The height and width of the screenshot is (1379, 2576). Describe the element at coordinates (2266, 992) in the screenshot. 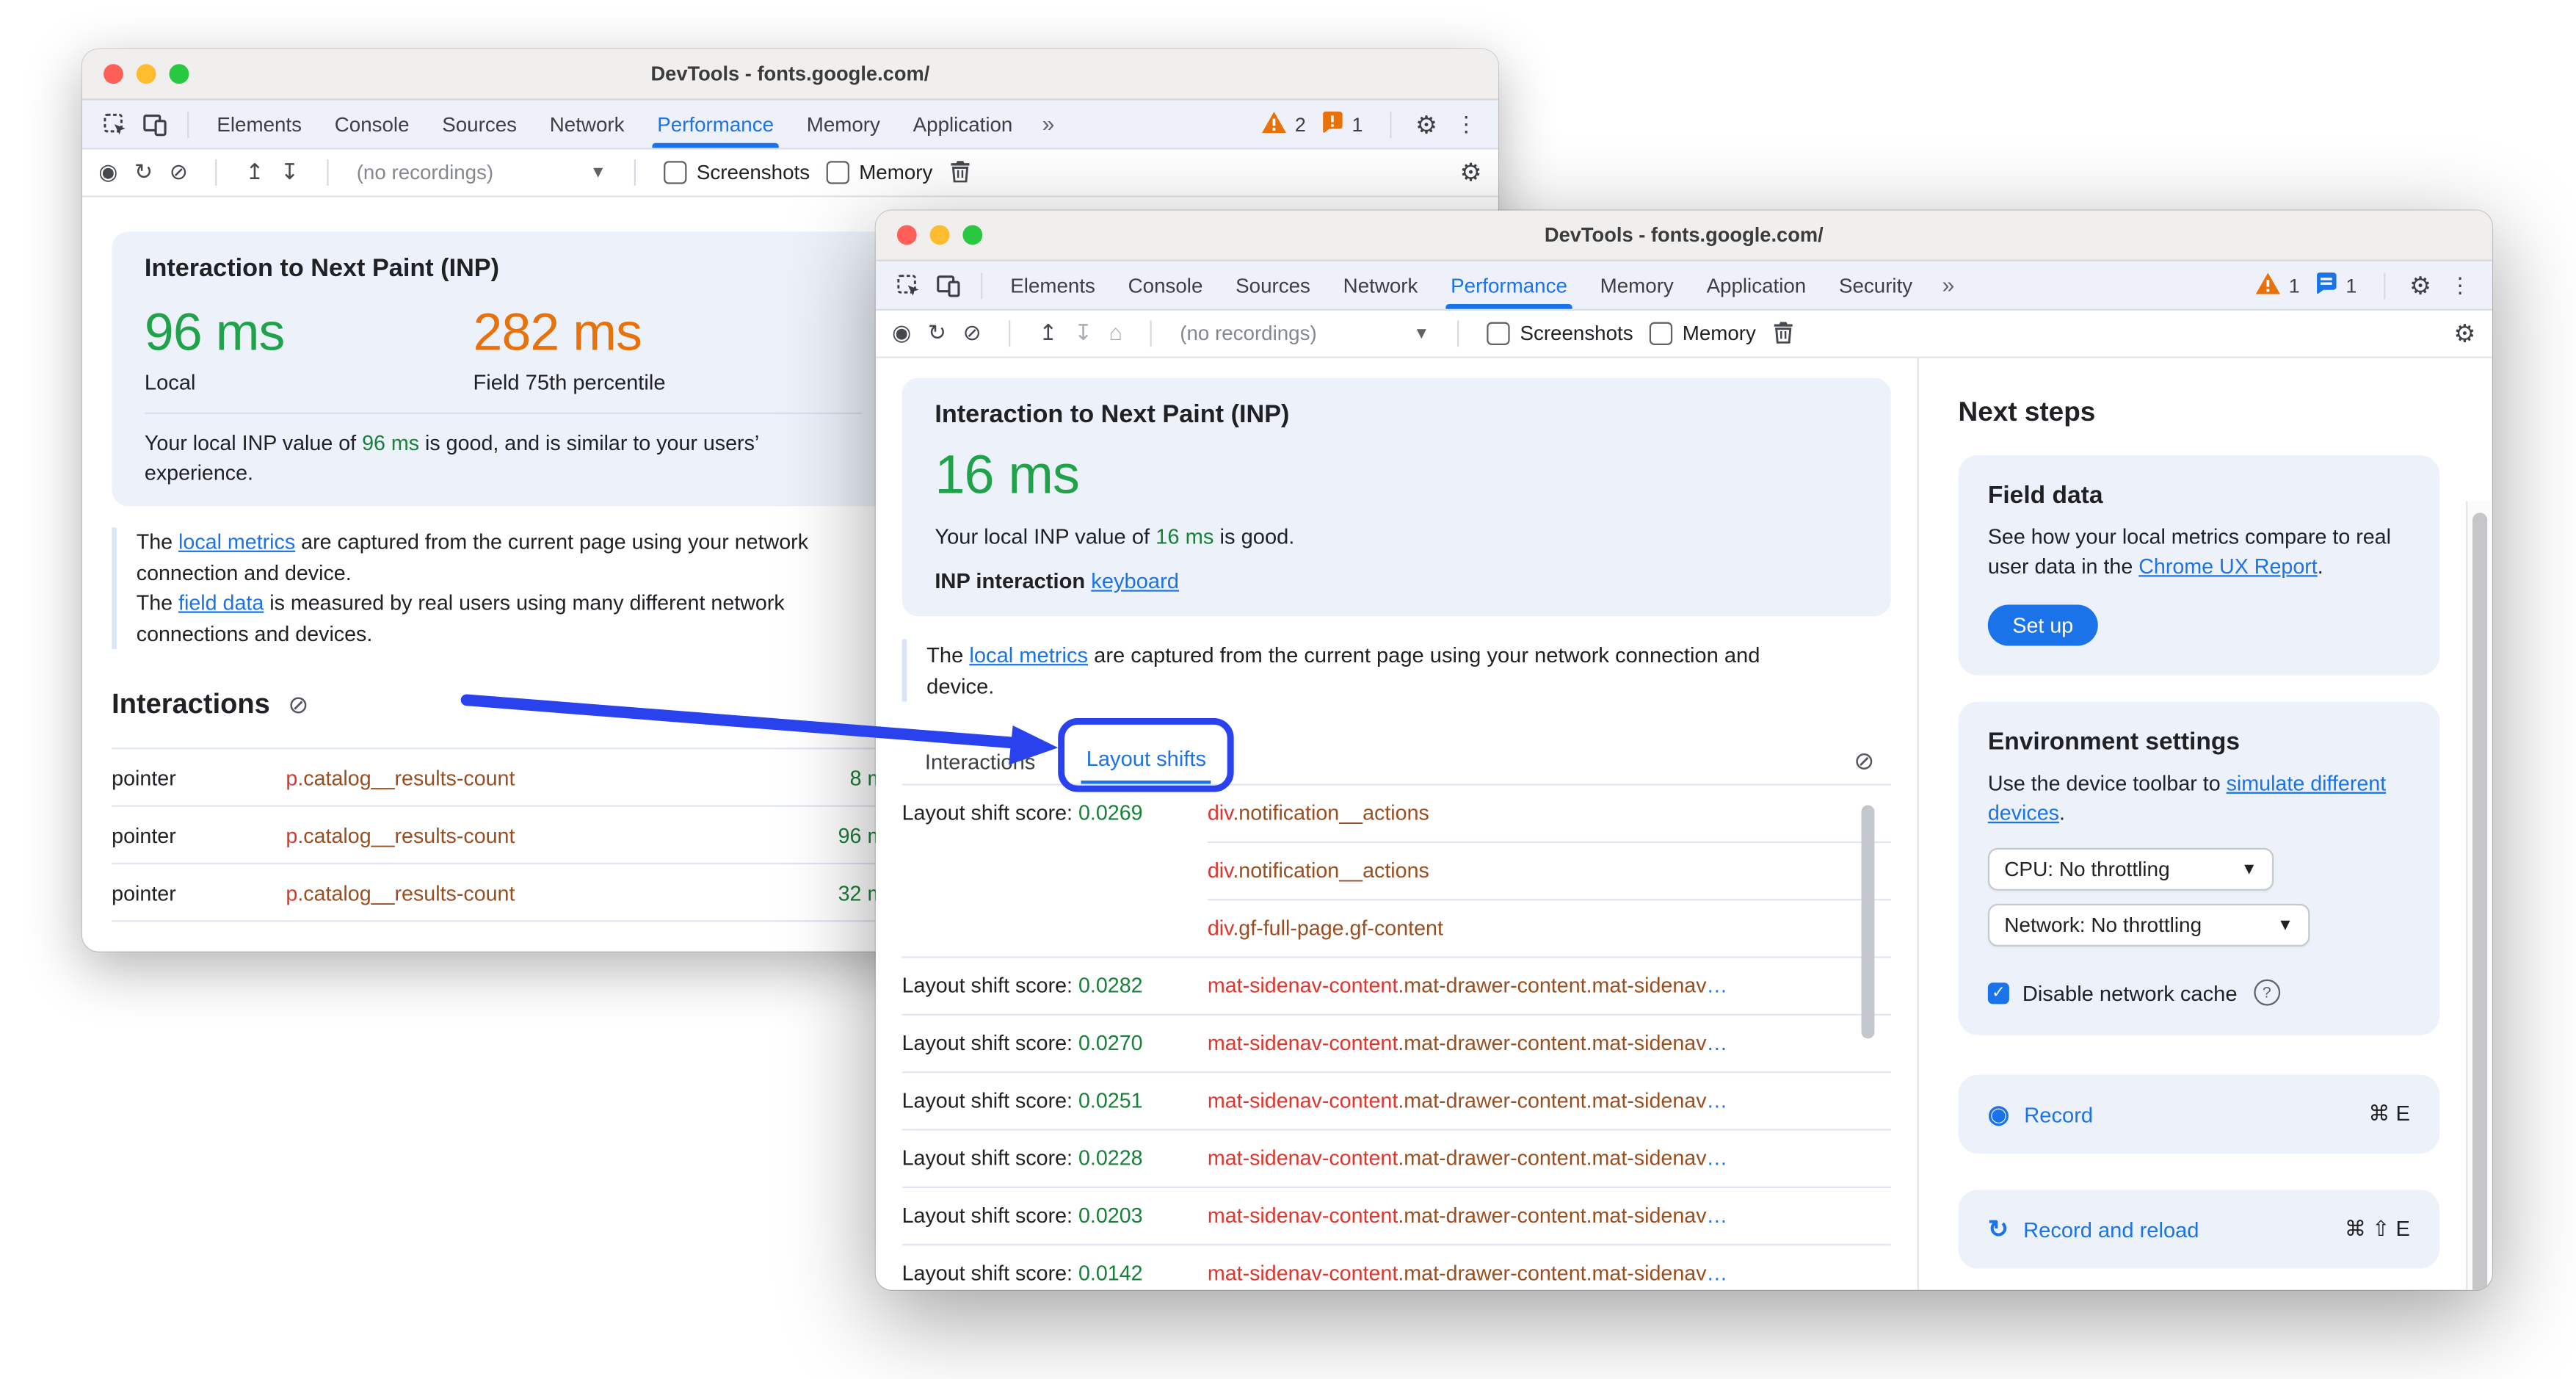

I see `help-icon: ?` at that location.